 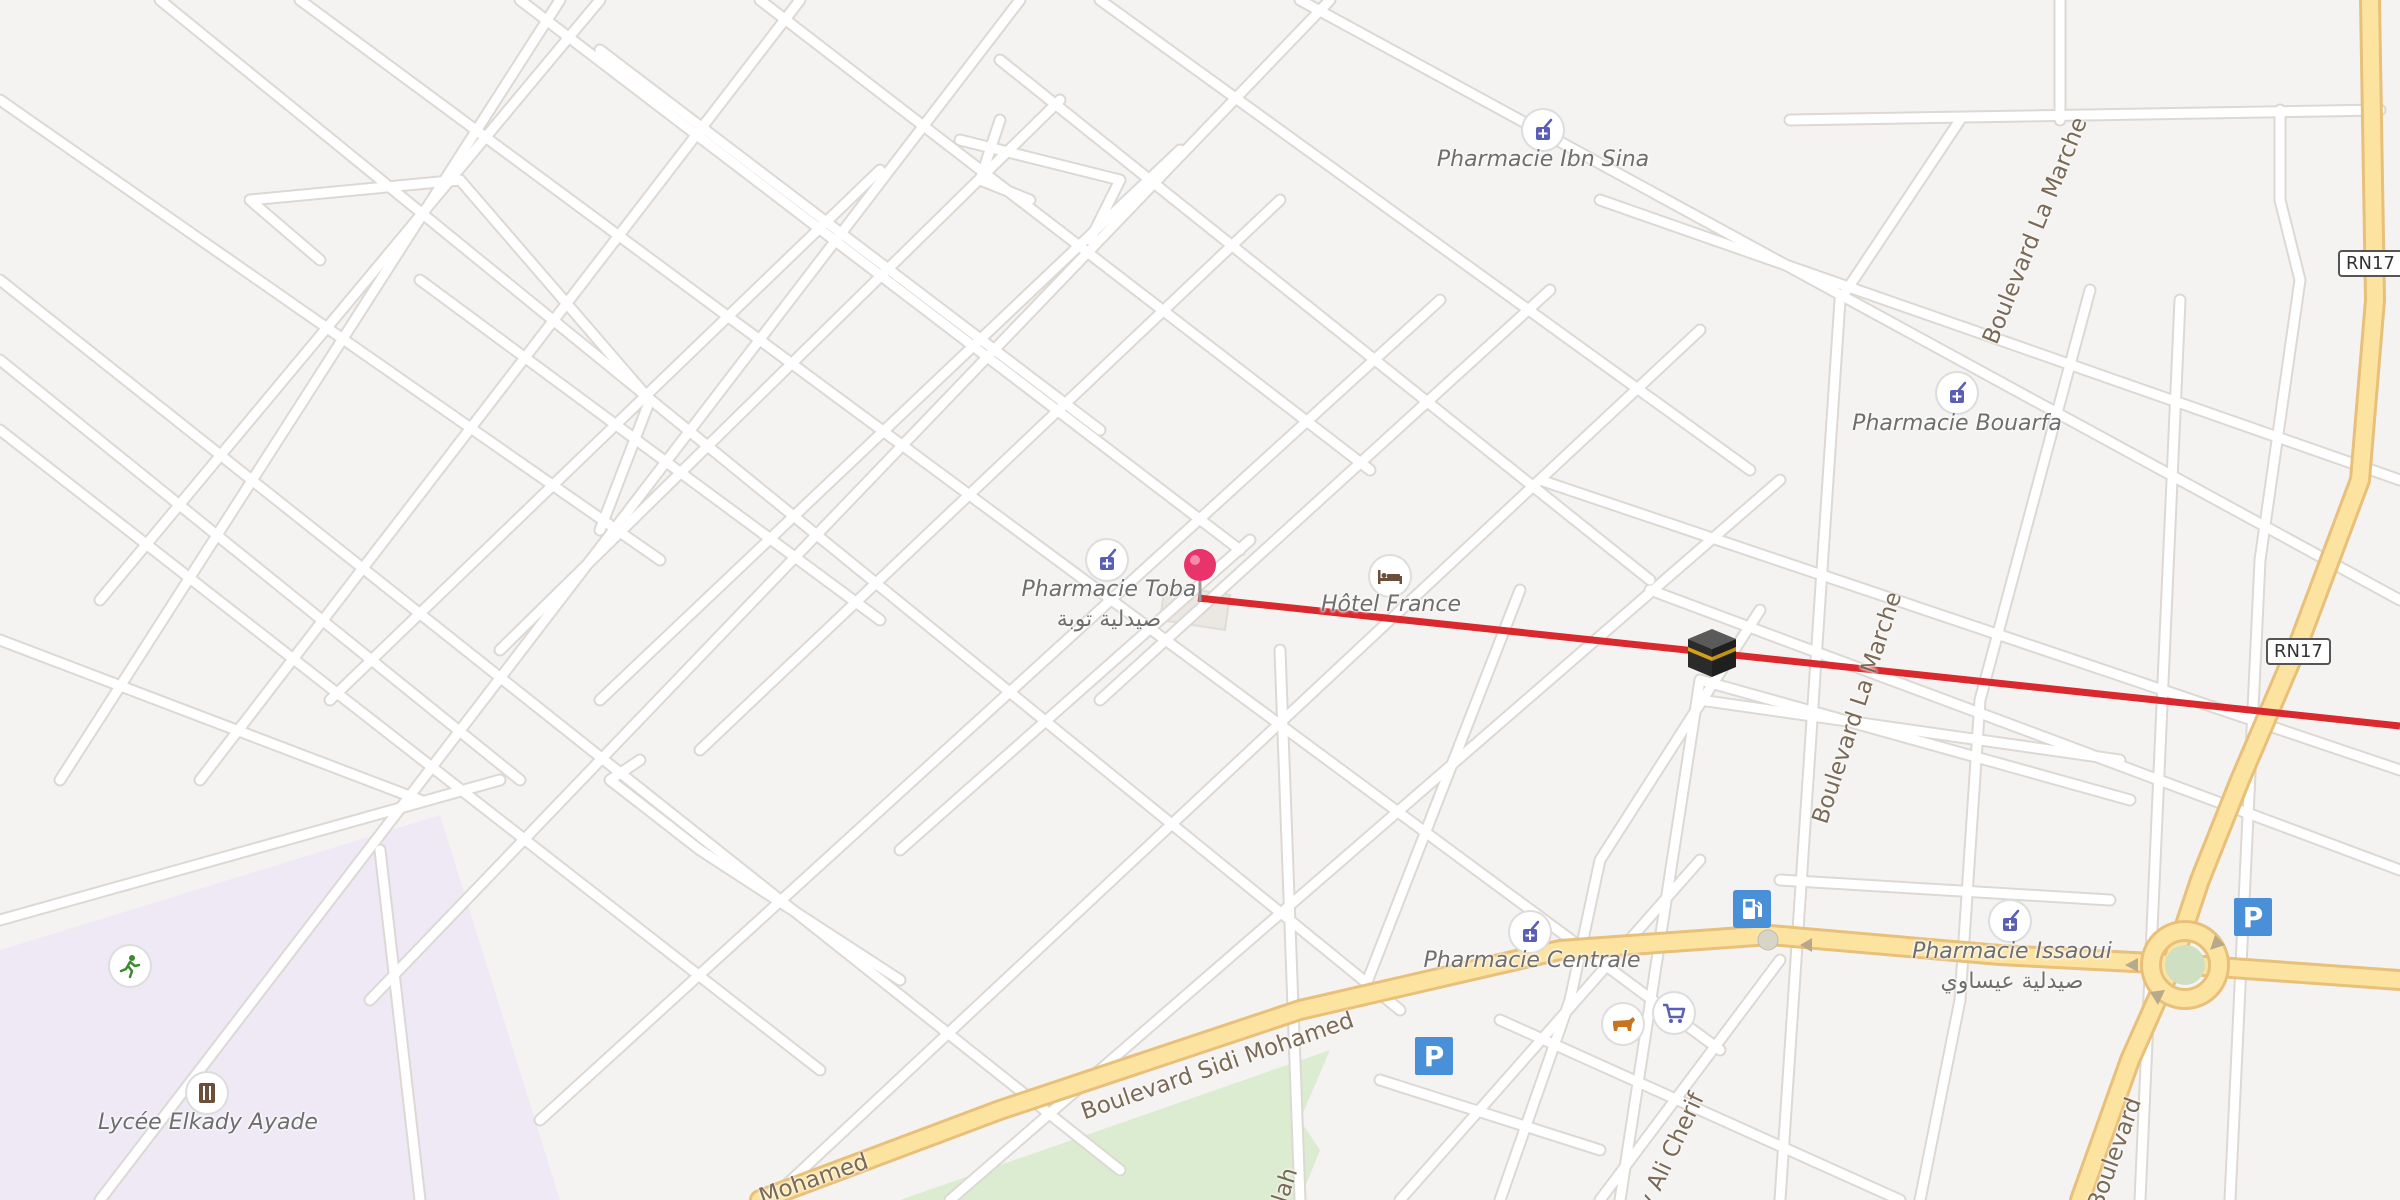 I want to click on fuel-station-icon, so click(x=1752, y=909).